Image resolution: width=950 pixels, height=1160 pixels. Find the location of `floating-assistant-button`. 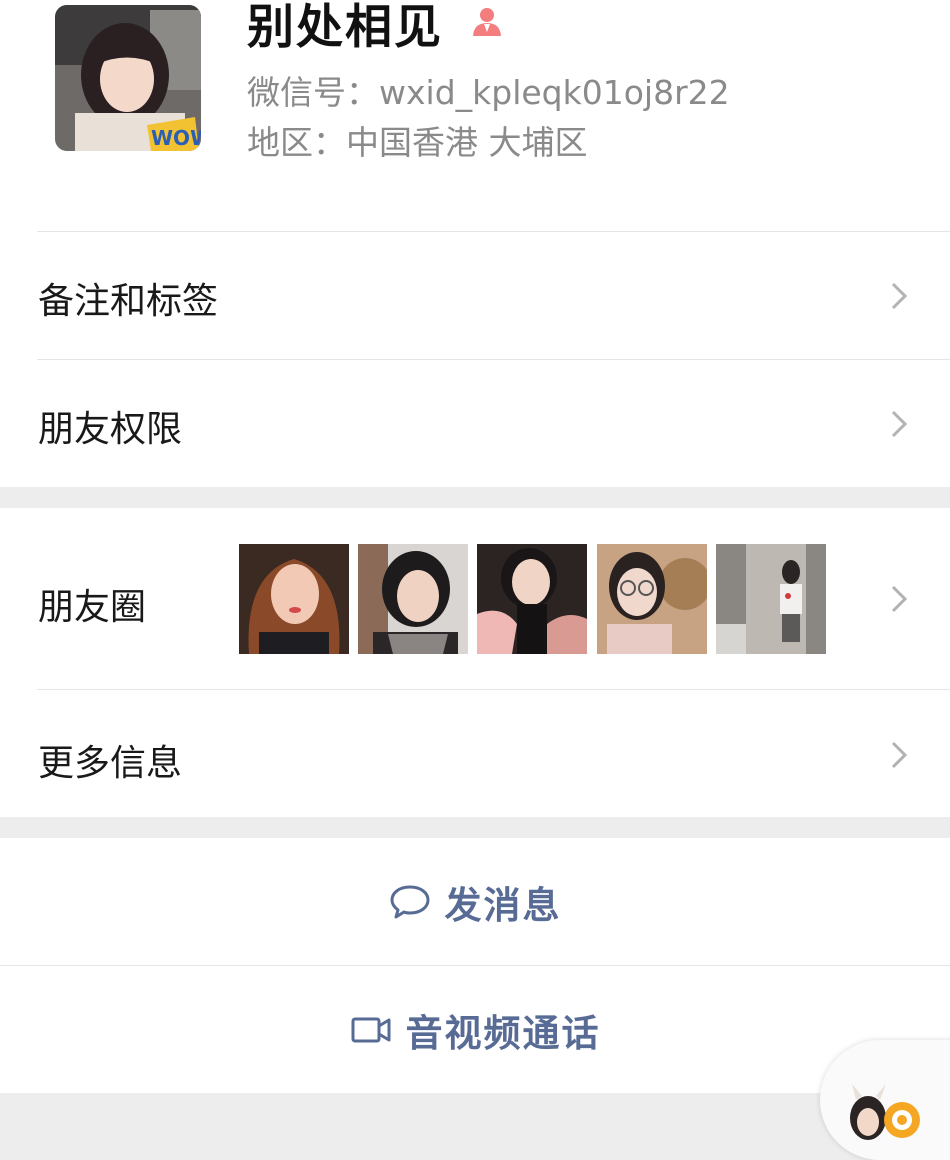

floating-assistant-button is located at coordinates (885, 1100).